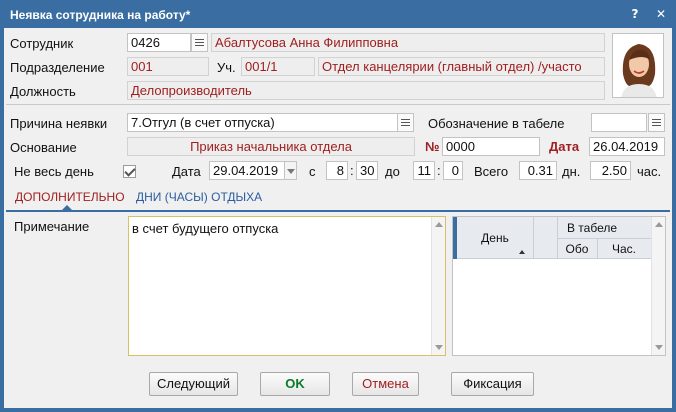 The image size is (676, 412). I want to click on reason-list-button, so click(405, 122).